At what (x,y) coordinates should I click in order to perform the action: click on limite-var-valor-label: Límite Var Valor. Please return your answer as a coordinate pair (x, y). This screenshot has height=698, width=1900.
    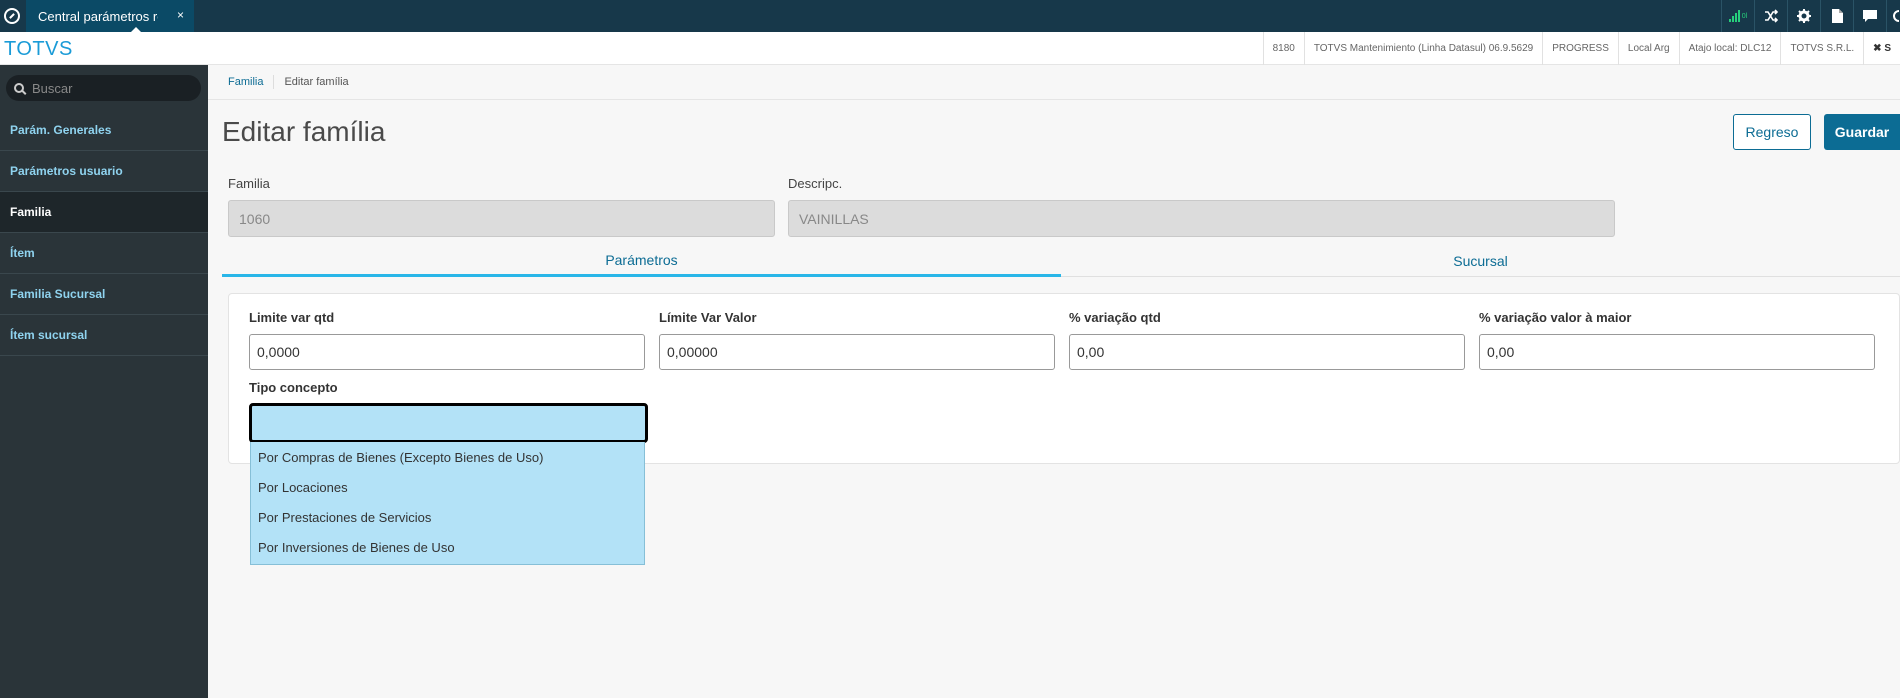
    Looking at the image, I should click on (708, 317).